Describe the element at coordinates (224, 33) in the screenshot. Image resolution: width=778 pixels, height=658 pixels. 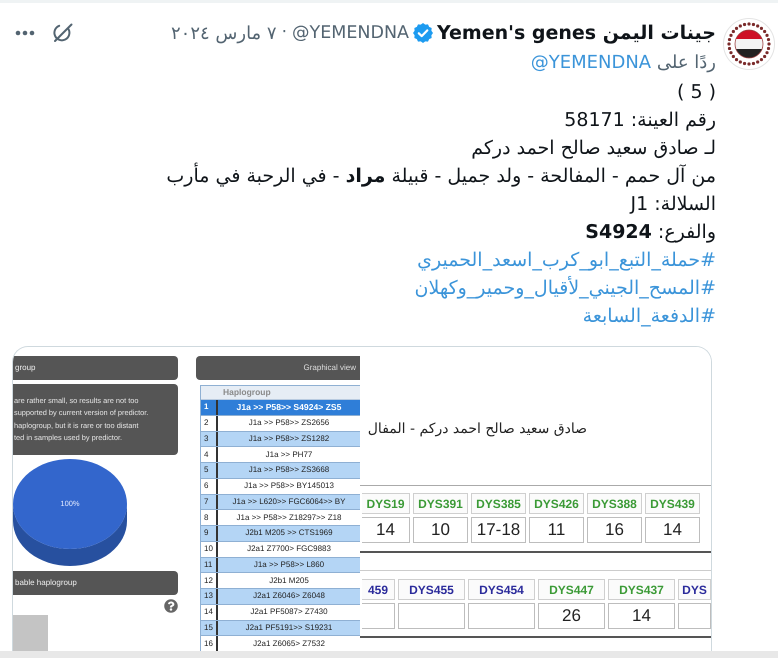
I see `post-date: ٧ مارس ٢٠٢٤` at that location.